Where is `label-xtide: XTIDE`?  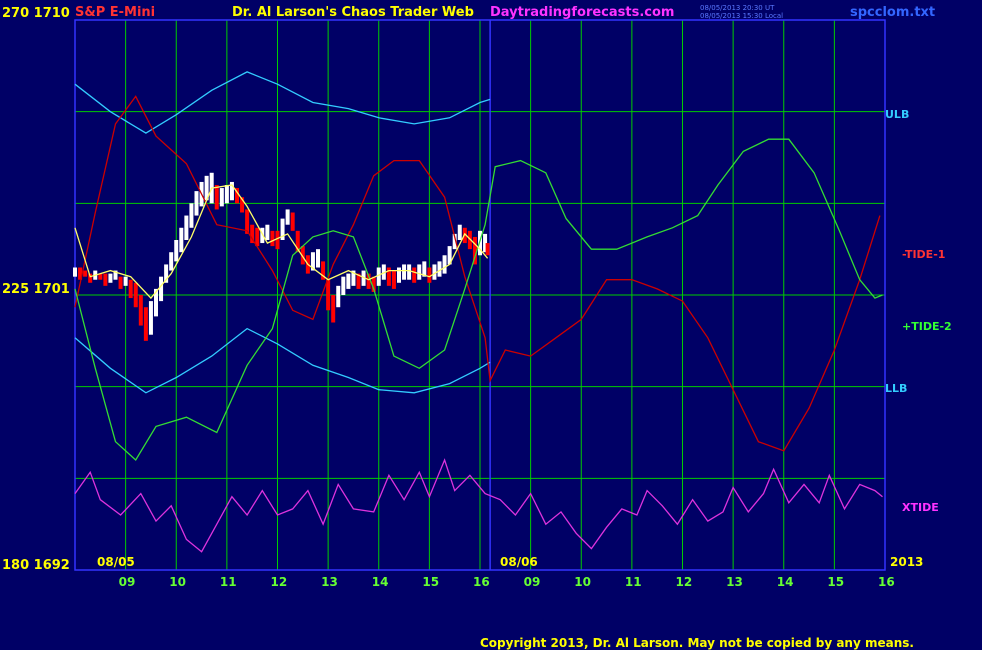
label-xtide: XTIDE is located at coordinates (920, 507).